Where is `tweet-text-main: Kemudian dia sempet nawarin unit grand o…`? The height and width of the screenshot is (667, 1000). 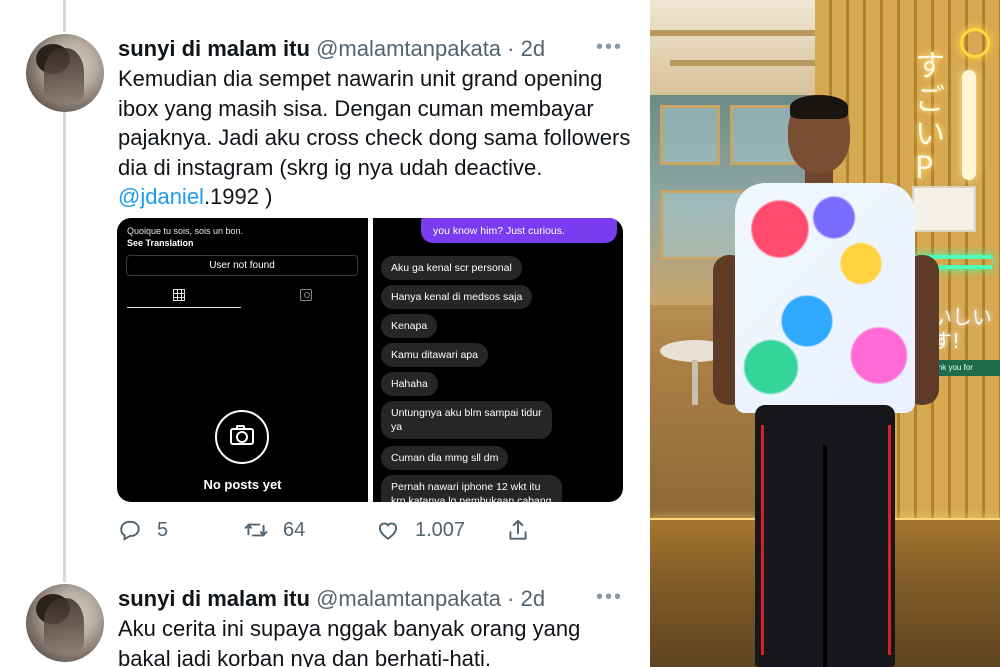
tweet-text-main: Kemudian dia sempet nawarin unit grand o… is located at coordinates (374, 123).